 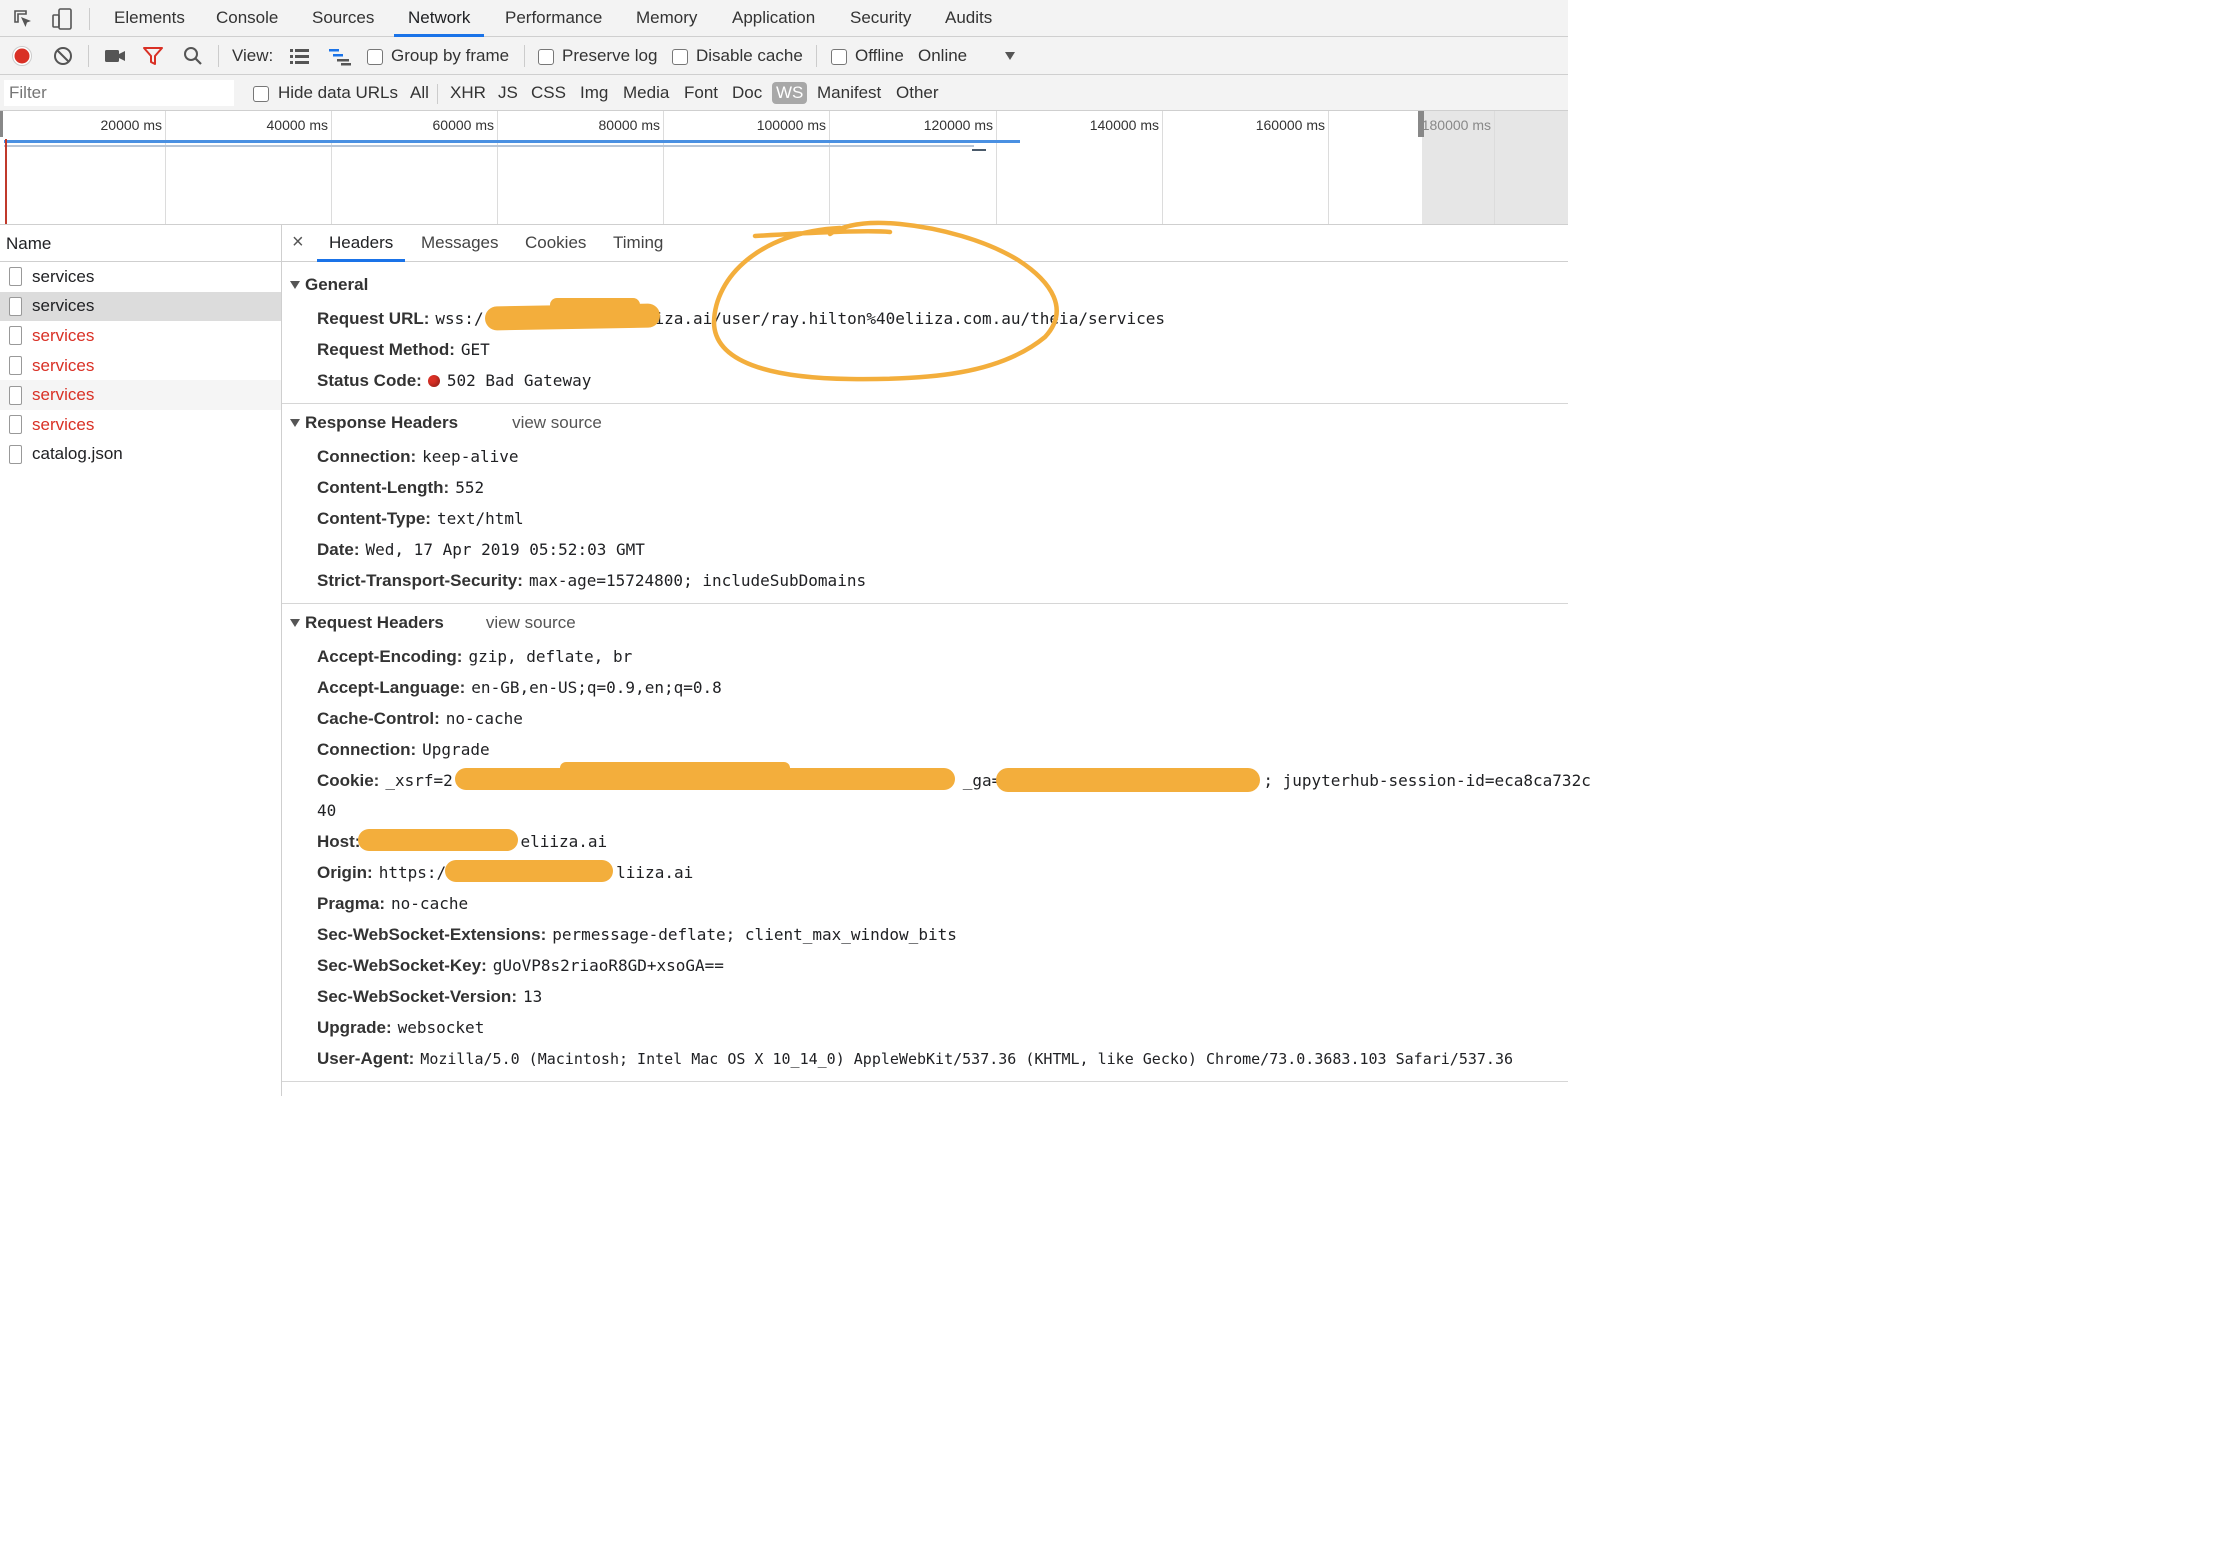 I want to click on timeline-tick-label: 40000 ms, so click(x=297, y=125).